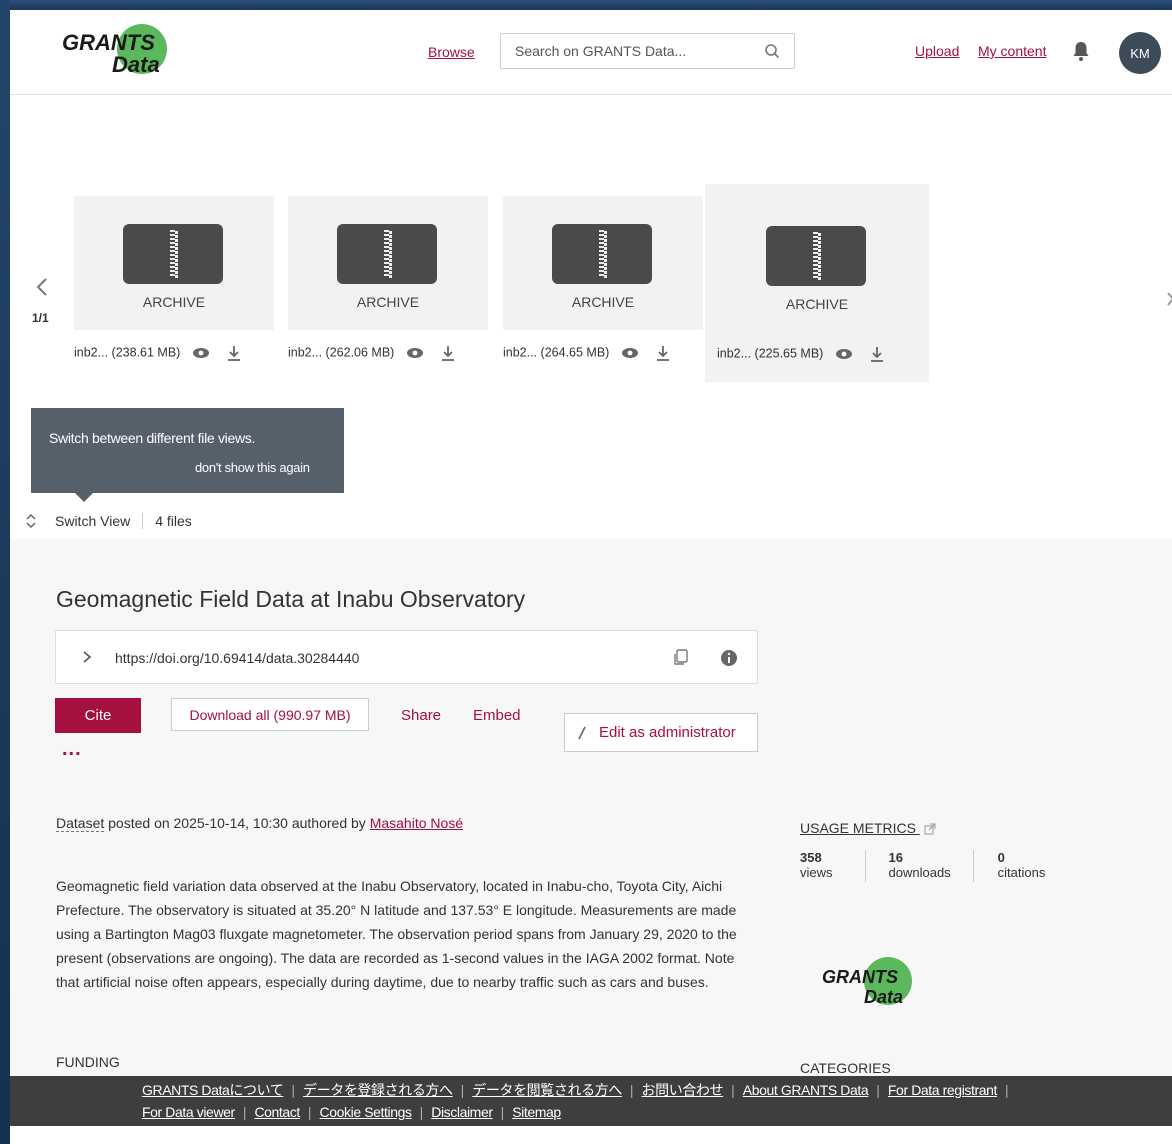 This screenshot has width=1172, height=1144. Describe the element at coordinates (1012, 51) in the screenshot. I see `my-content-link: My content` at that location.